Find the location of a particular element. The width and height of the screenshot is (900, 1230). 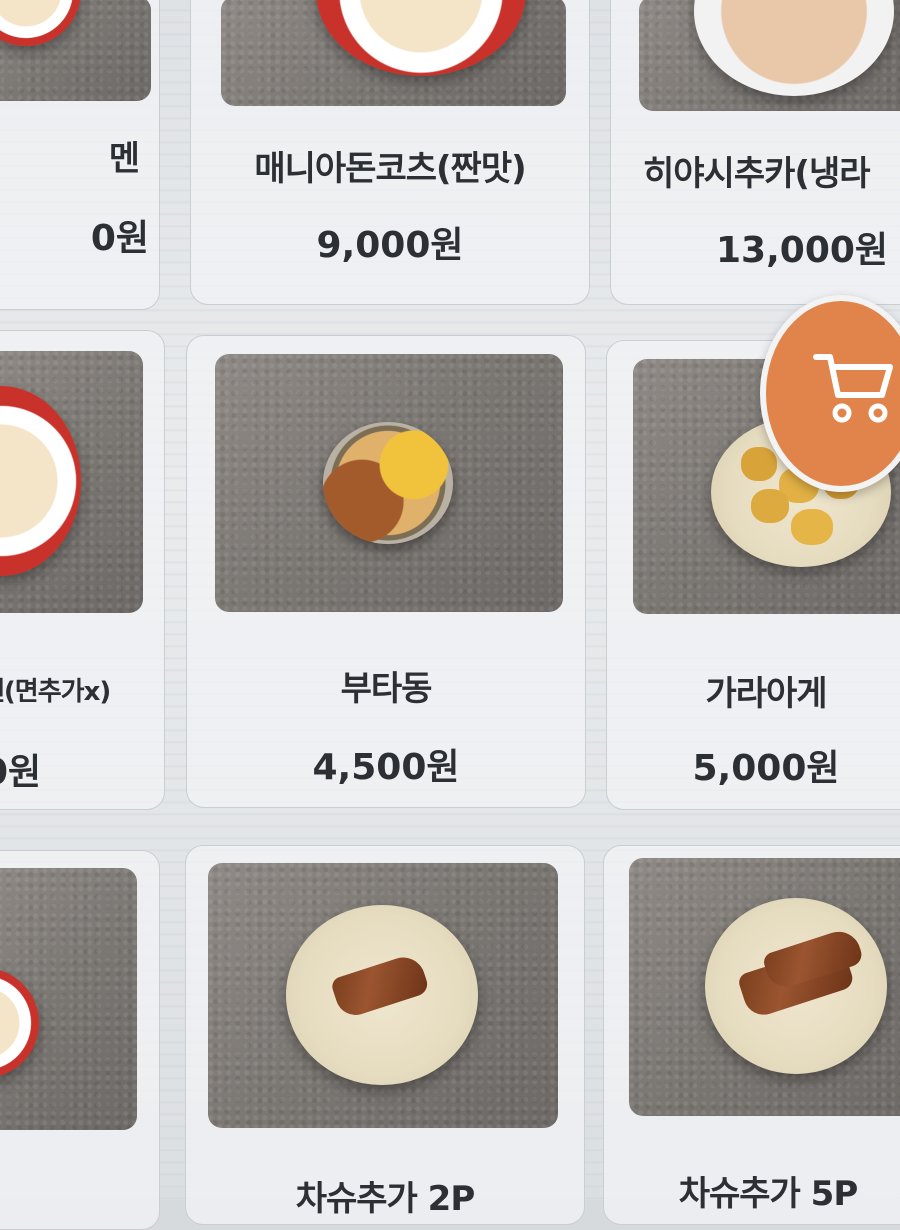

menu-item-name: 멘(면추가x) is located at coordinates (55, 692).